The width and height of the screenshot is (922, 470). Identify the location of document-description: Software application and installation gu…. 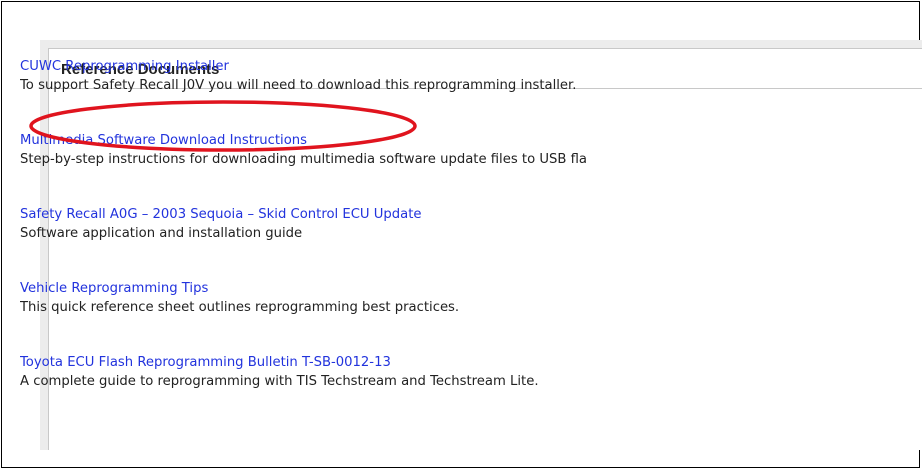
(161, 233).